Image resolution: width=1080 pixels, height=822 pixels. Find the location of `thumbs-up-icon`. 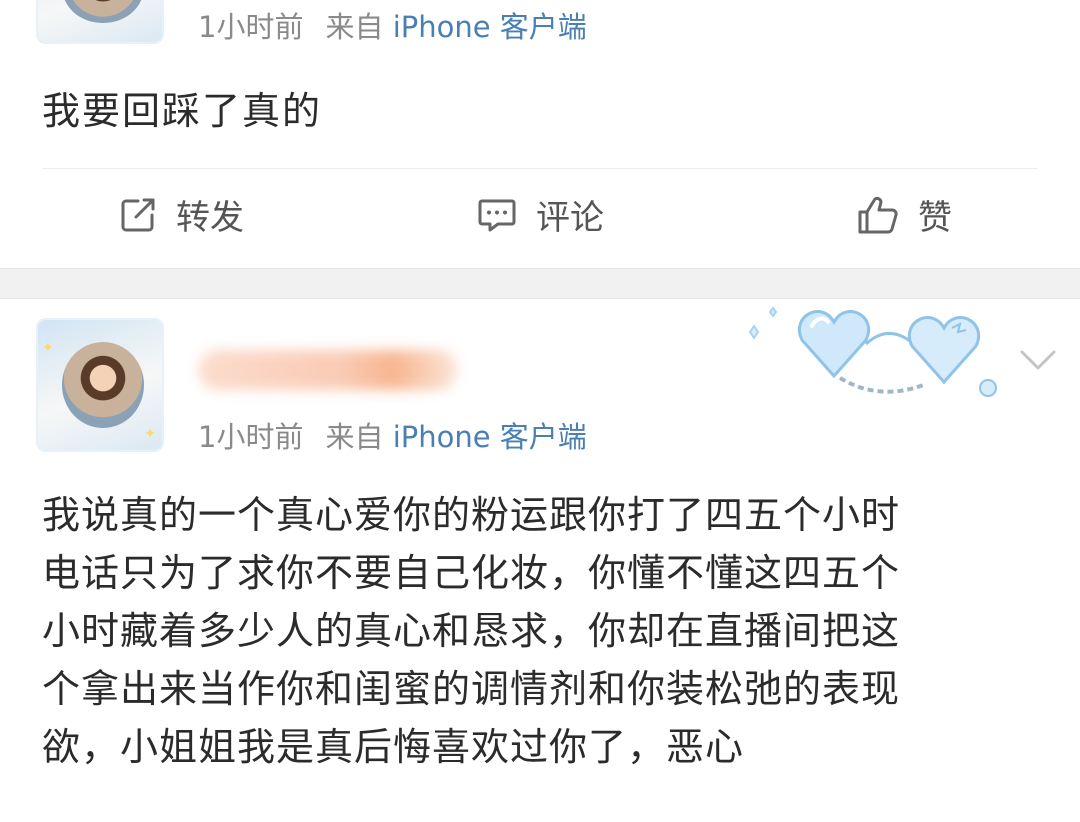

thumbs-up-icon is located at coordinates (878, 215).